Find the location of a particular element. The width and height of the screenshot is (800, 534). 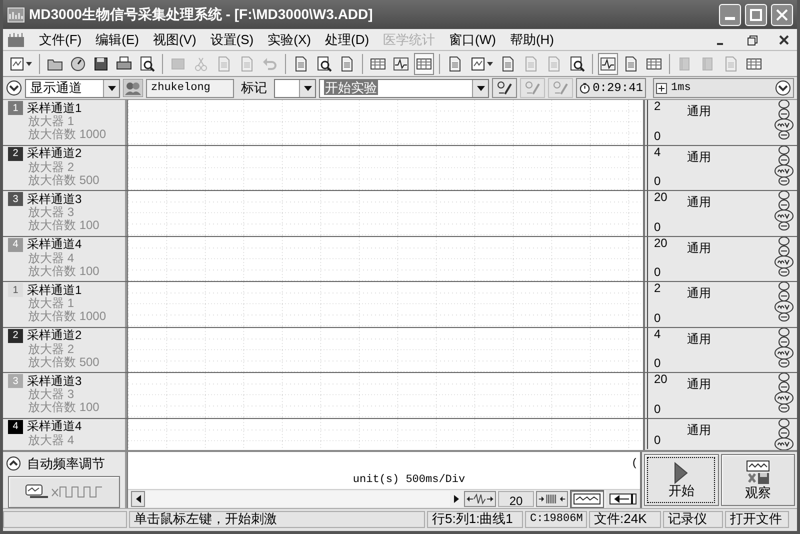

jump-icon is located at coordinates (623, 499).